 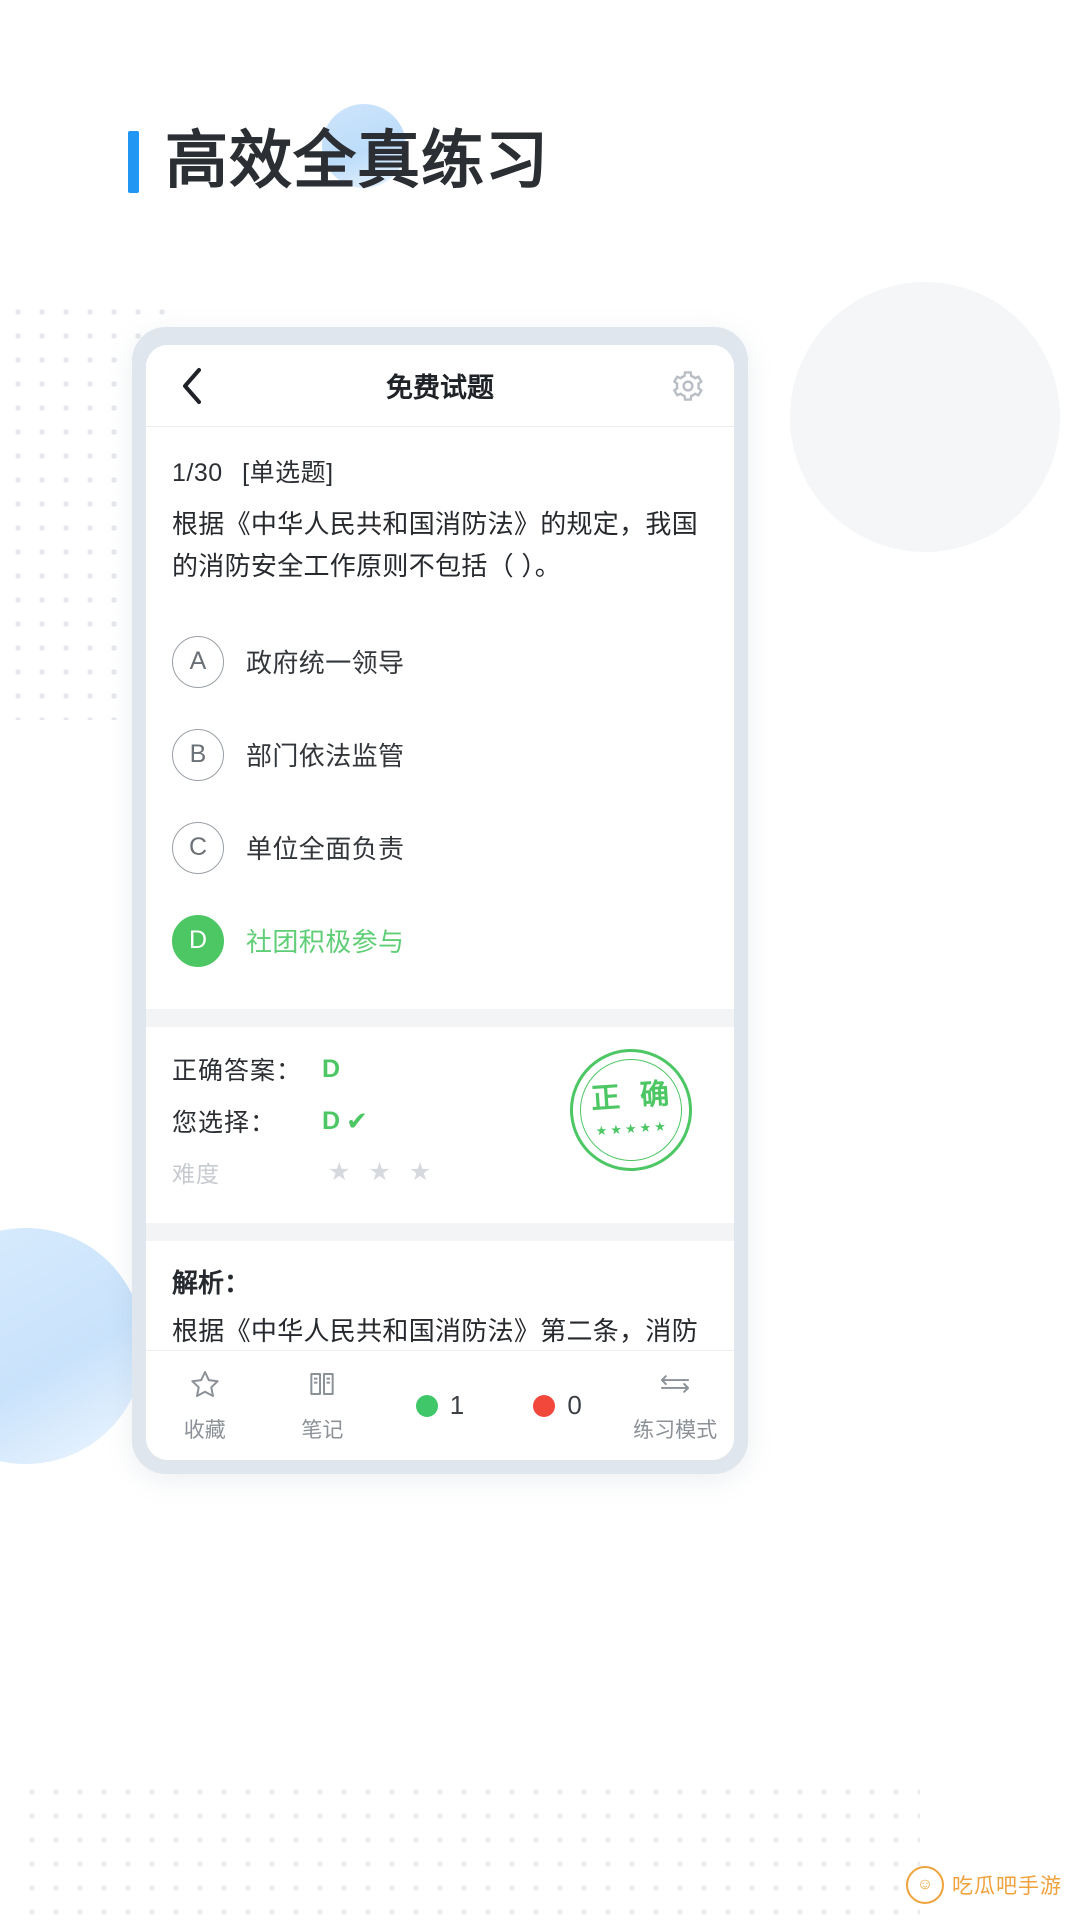 I want to click on app-header: 免费试题, so click(x=440, y=386).